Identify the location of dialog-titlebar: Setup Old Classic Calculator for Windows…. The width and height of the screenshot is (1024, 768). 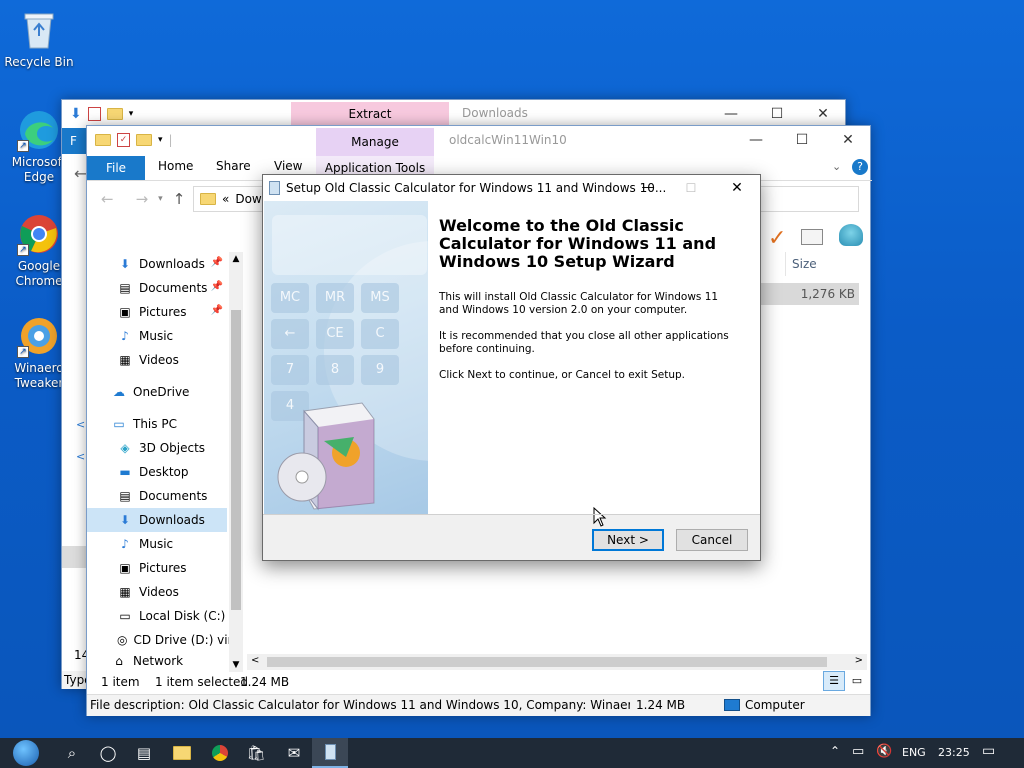
(511, 188).